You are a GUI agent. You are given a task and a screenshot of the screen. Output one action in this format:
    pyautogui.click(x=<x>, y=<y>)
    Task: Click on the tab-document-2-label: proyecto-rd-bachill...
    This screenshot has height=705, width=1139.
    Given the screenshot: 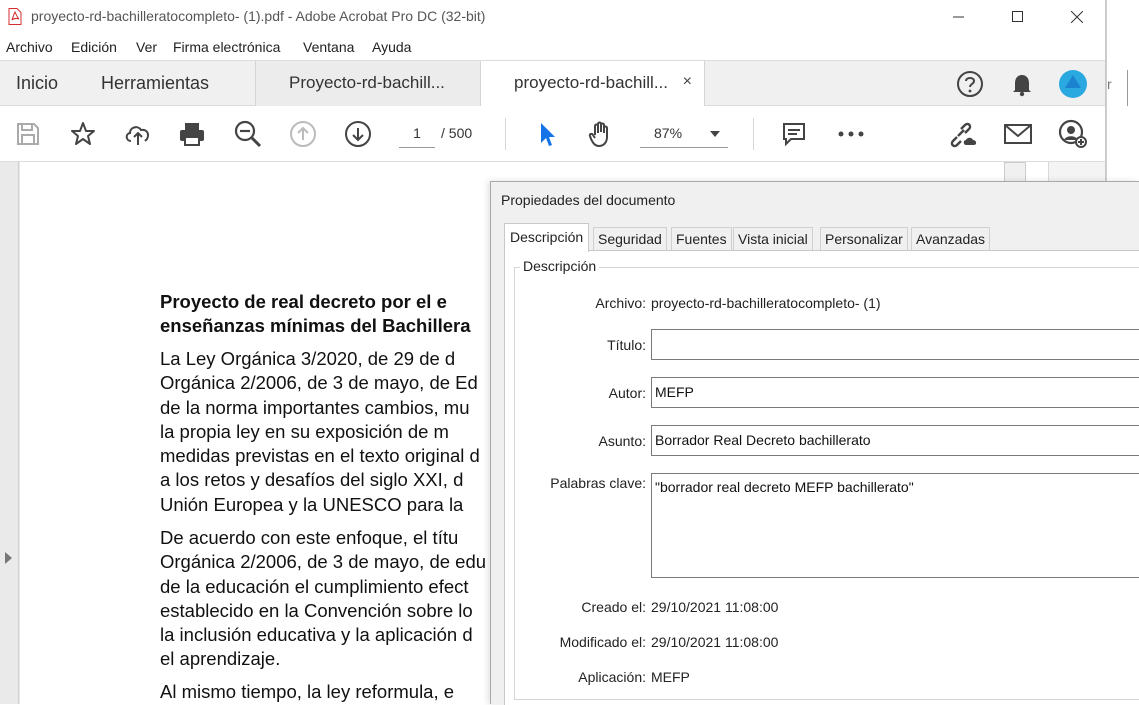 What is the action you would take?
    pyautogui.click(x=591, y=82)
    